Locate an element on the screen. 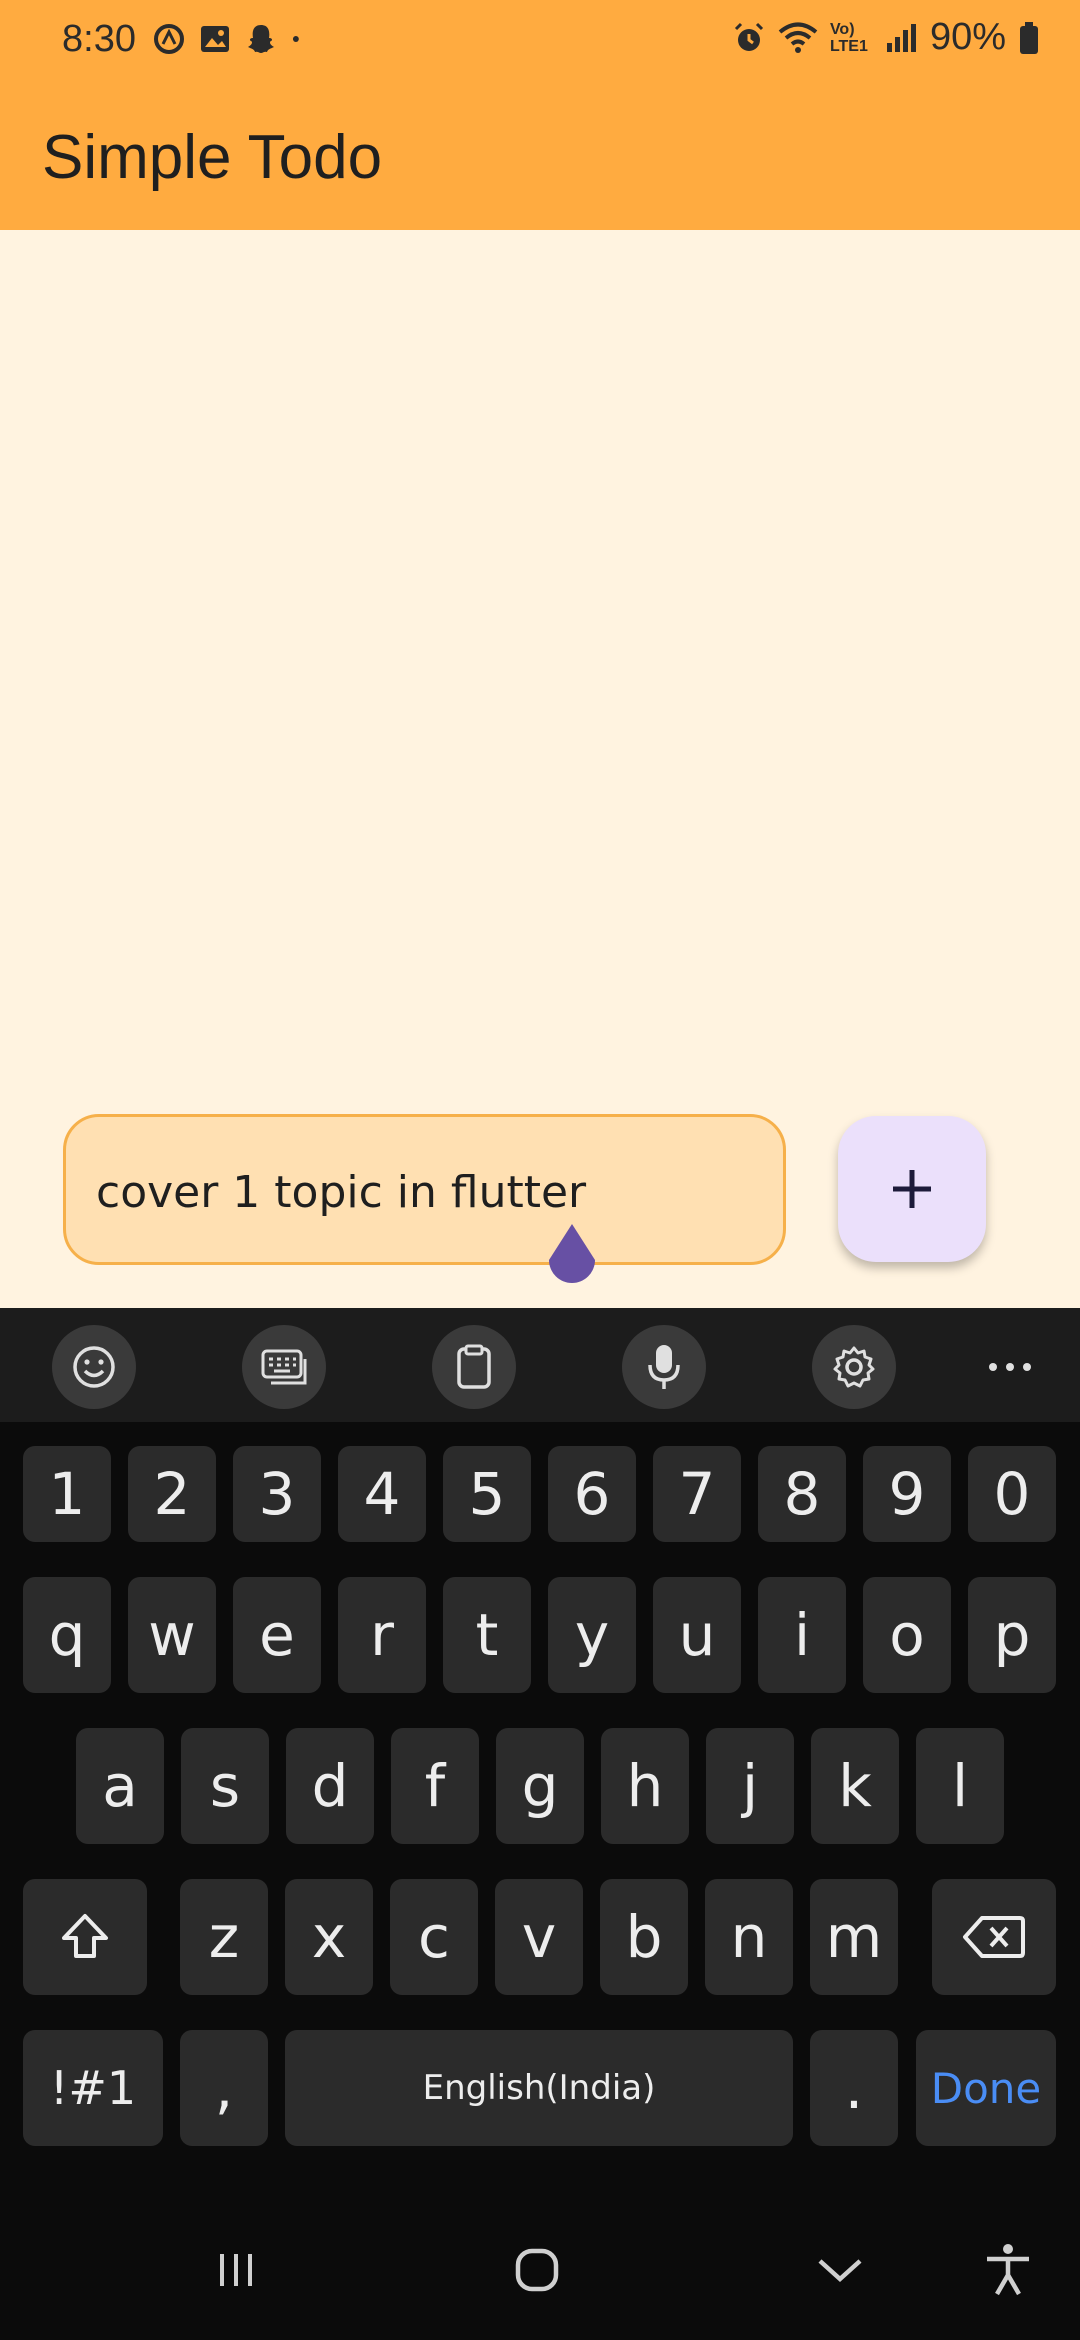 This screenshot has width=1080, height=2340. key-y: y is located at coordinates (592, 1635).